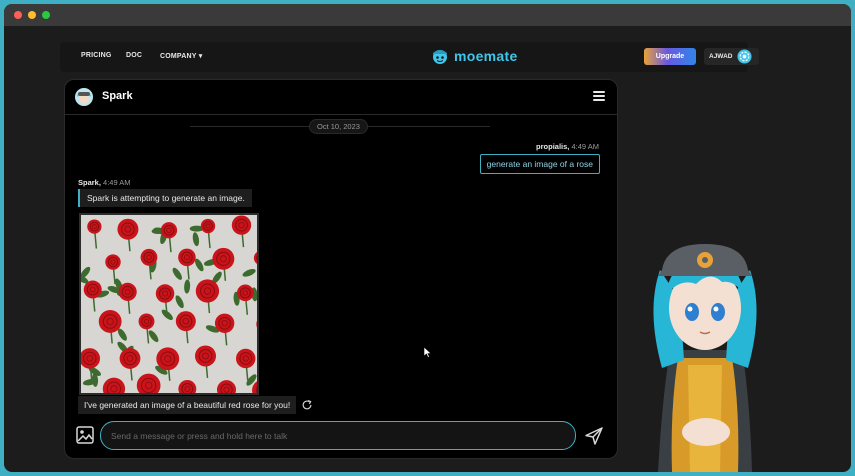 This screenshot has height=476, width=855. What do you see at coordinates (486, 56) in the screenshot?
I see `logo-text: moemate` at bounding box center [486, 56].